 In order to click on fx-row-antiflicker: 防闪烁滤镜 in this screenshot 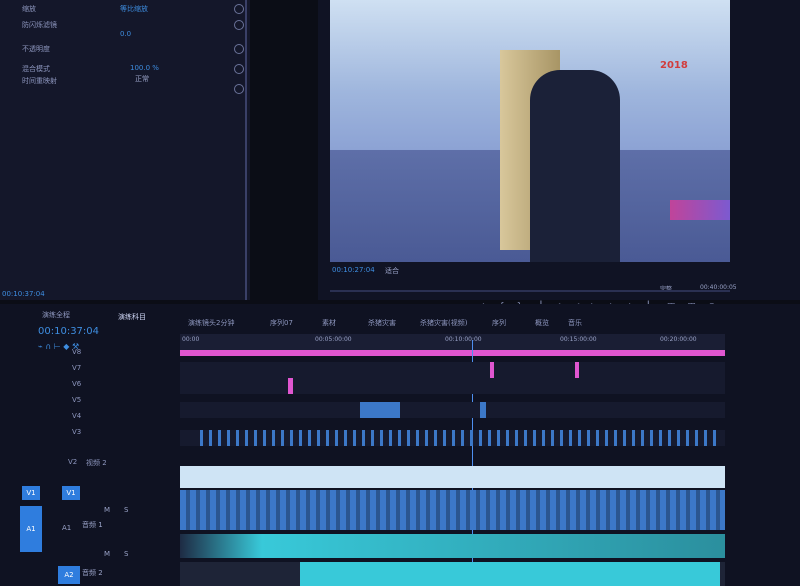, I will do `click(39, 25)`.